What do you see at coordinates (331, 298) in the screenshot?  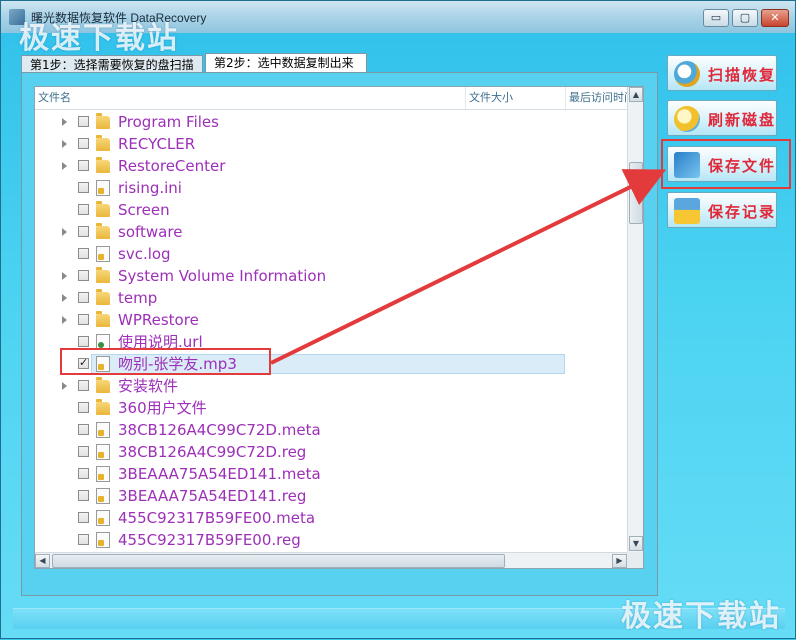 I see `file-row: temp` at bounding box center [331, 298].